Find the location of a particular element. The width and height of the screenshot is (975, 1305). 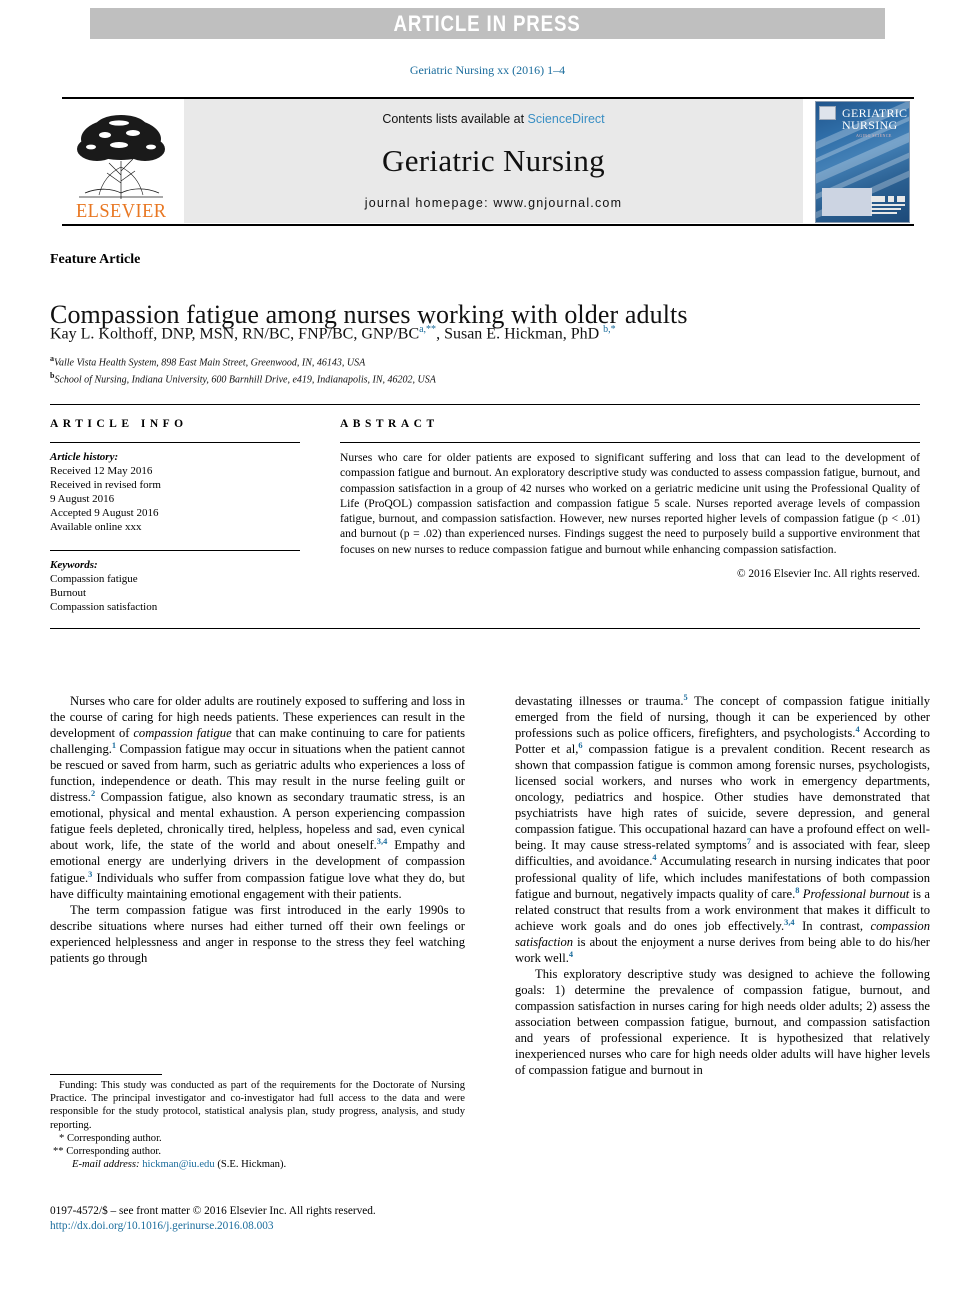

sciencedirect-link: ScienceDirect is located at coordinates (566, 119).